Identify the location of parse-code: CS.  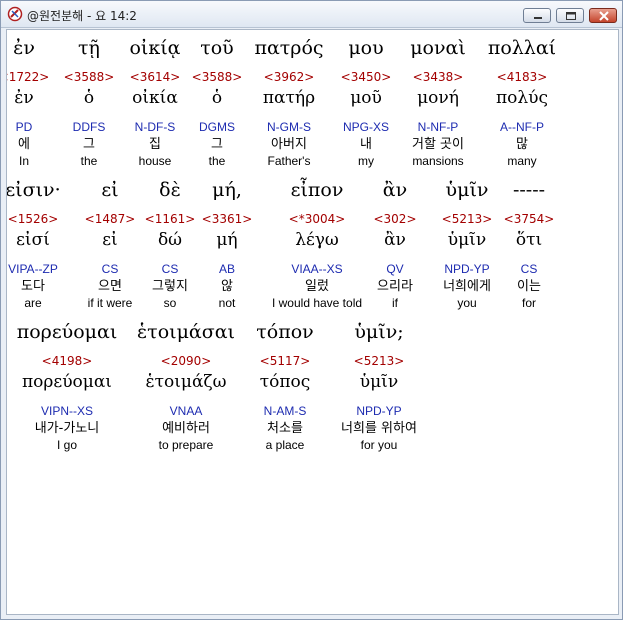
(529, 269).